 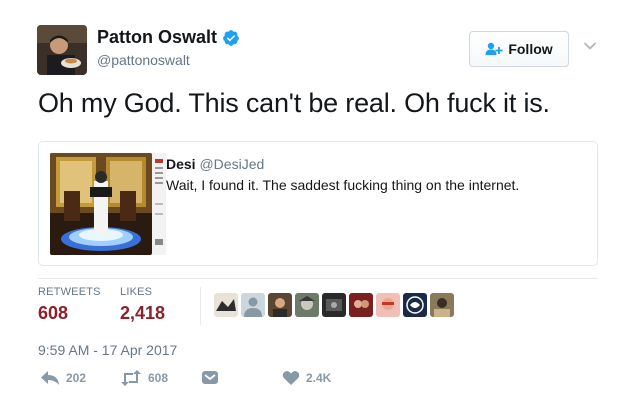 I want to click on author-name: Patton Oswalt, so click(x=168, y=37).